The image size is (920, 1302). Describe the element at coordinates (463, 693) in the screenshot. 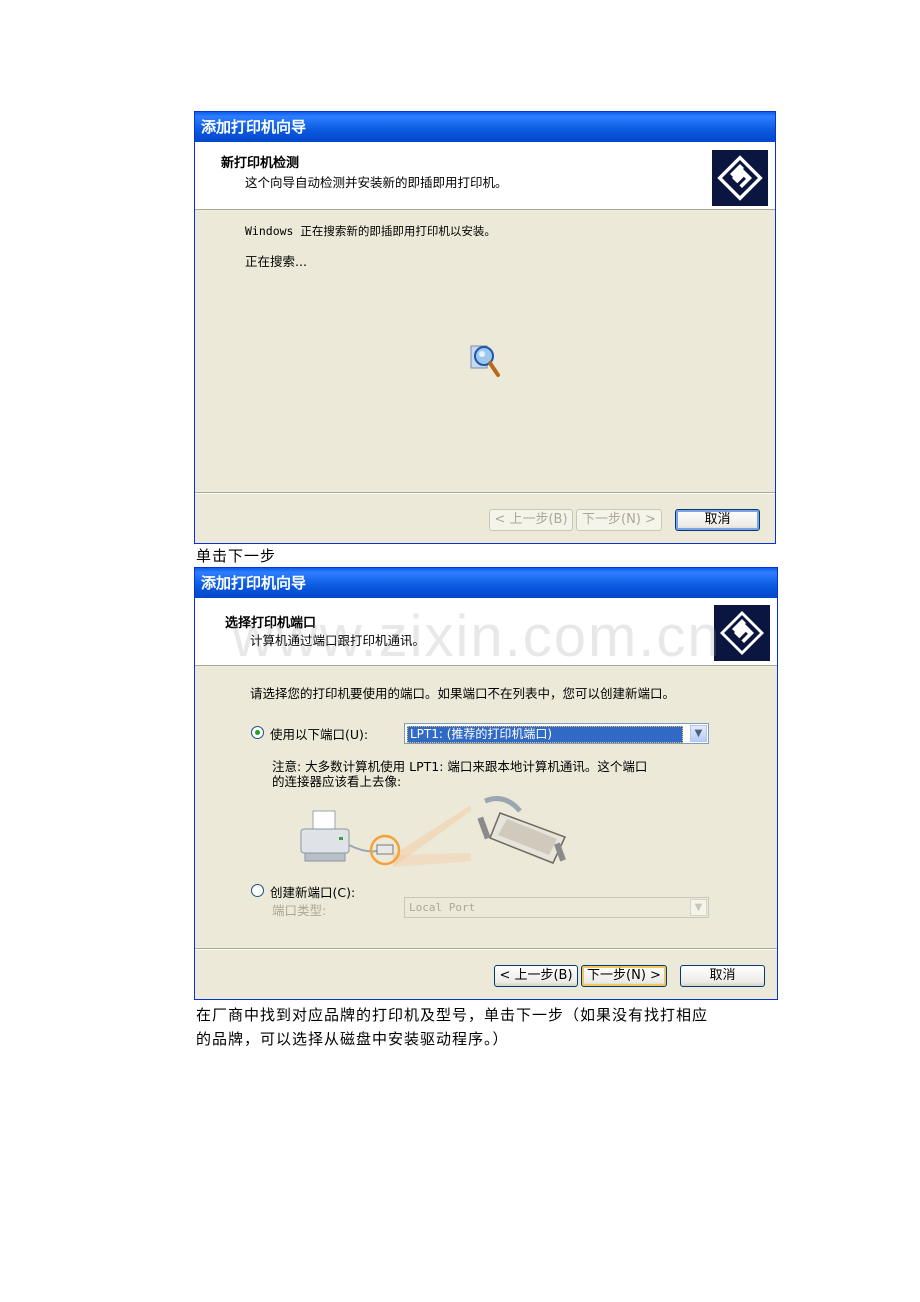

I see `port-instruction: 请选择您的打印机要使用的端口。如果端口不在列表中，您可以创建新端口。` at that location.